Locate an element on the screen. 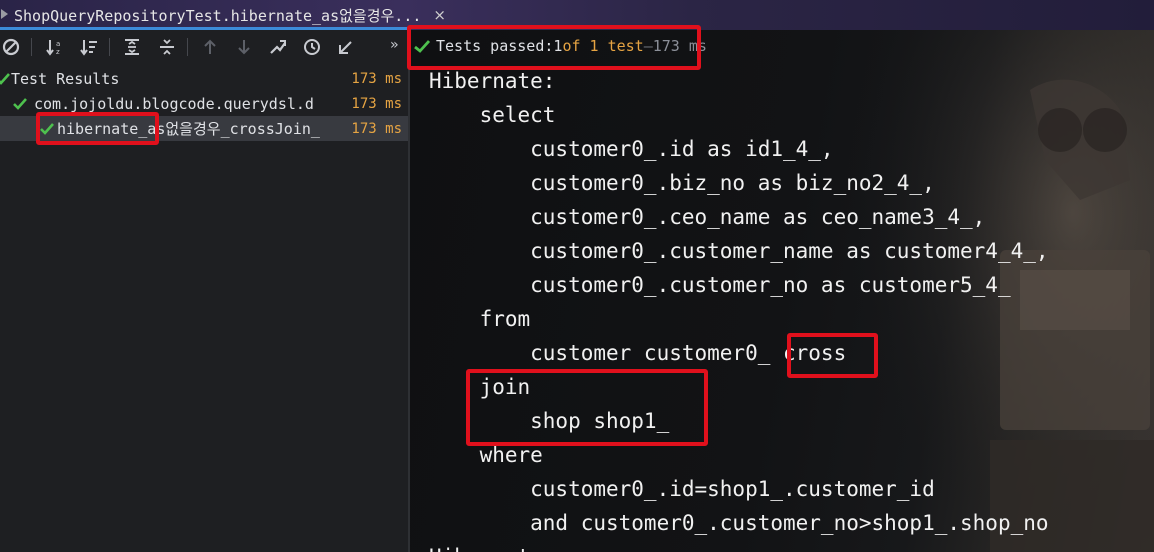 The height and width of the screenshot is (552, 1154). previous-failed-test-icon is located at coordinates (210, 47).